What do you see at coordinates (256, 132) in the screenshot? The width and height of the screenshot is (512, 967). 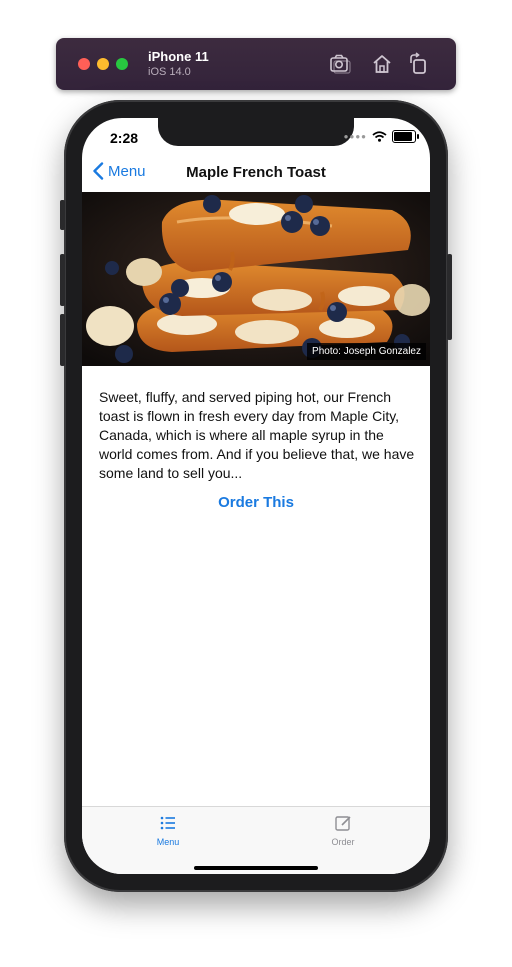 I see `notch` at bounding box center [256, 132].